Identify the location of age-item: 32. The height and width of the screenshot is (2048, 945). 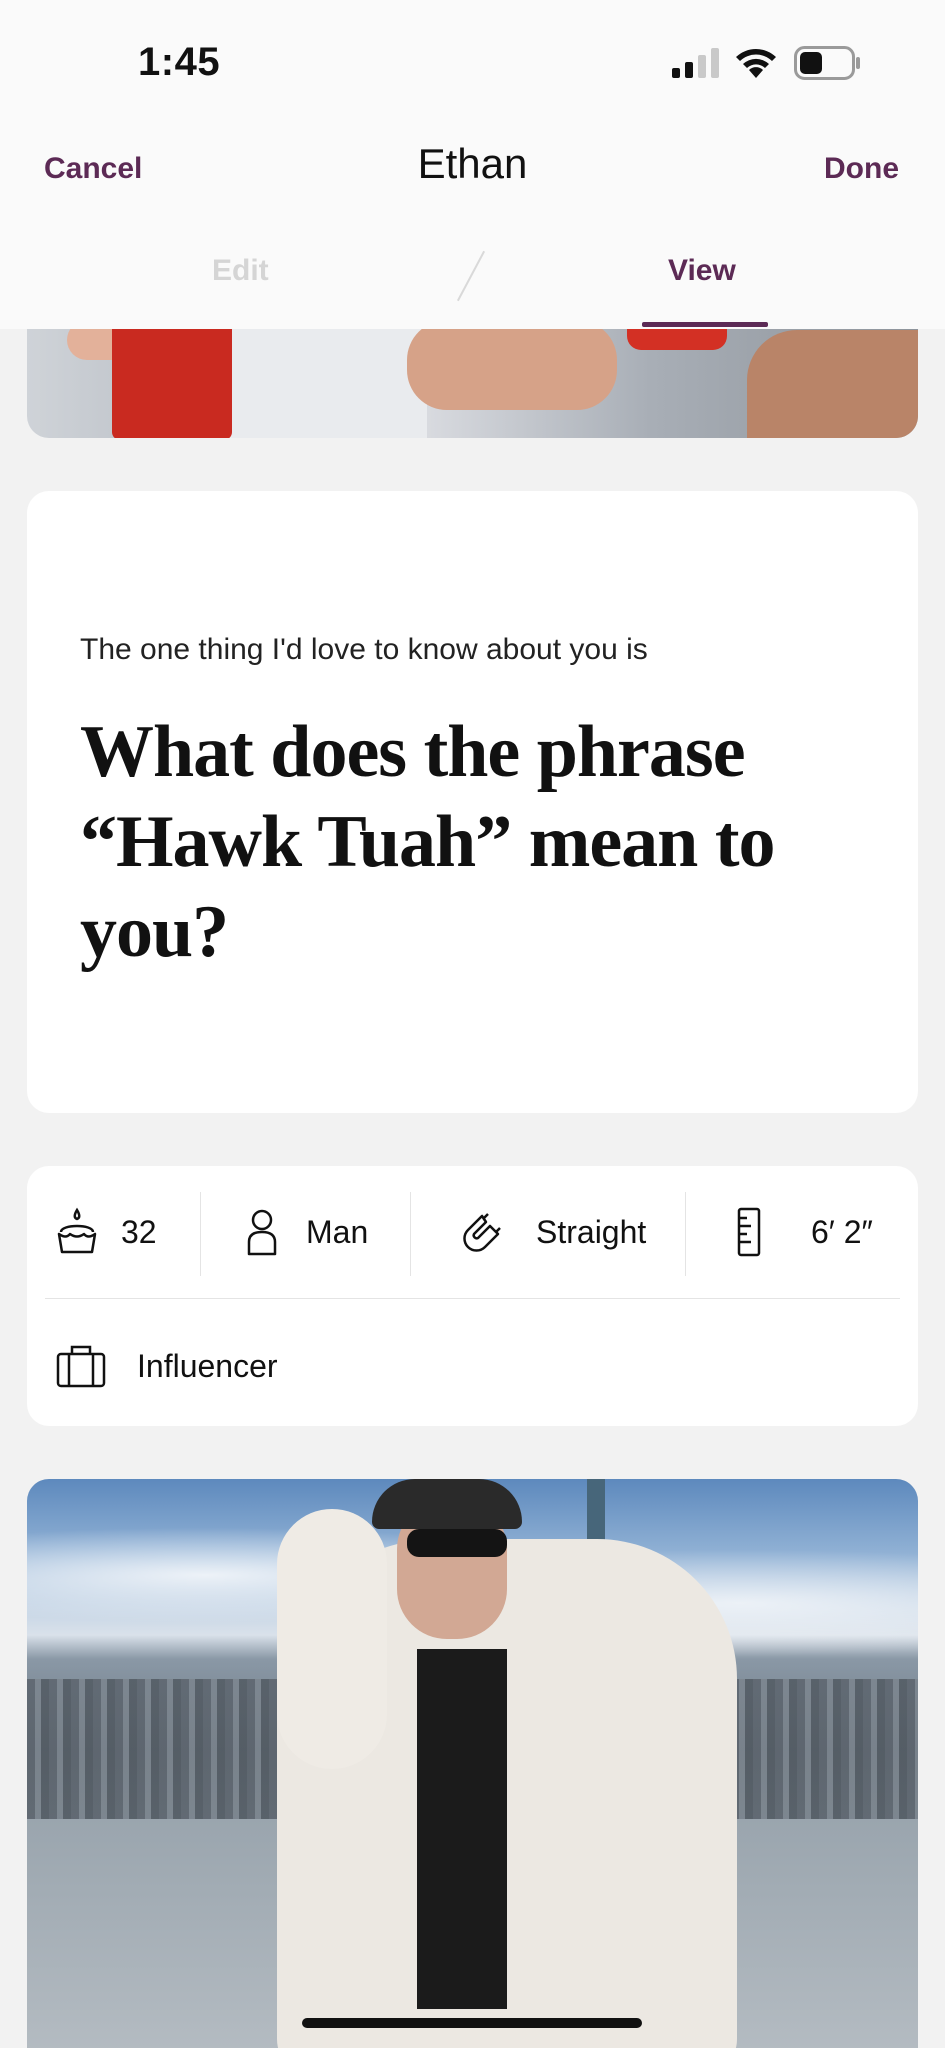
(106, 1232).